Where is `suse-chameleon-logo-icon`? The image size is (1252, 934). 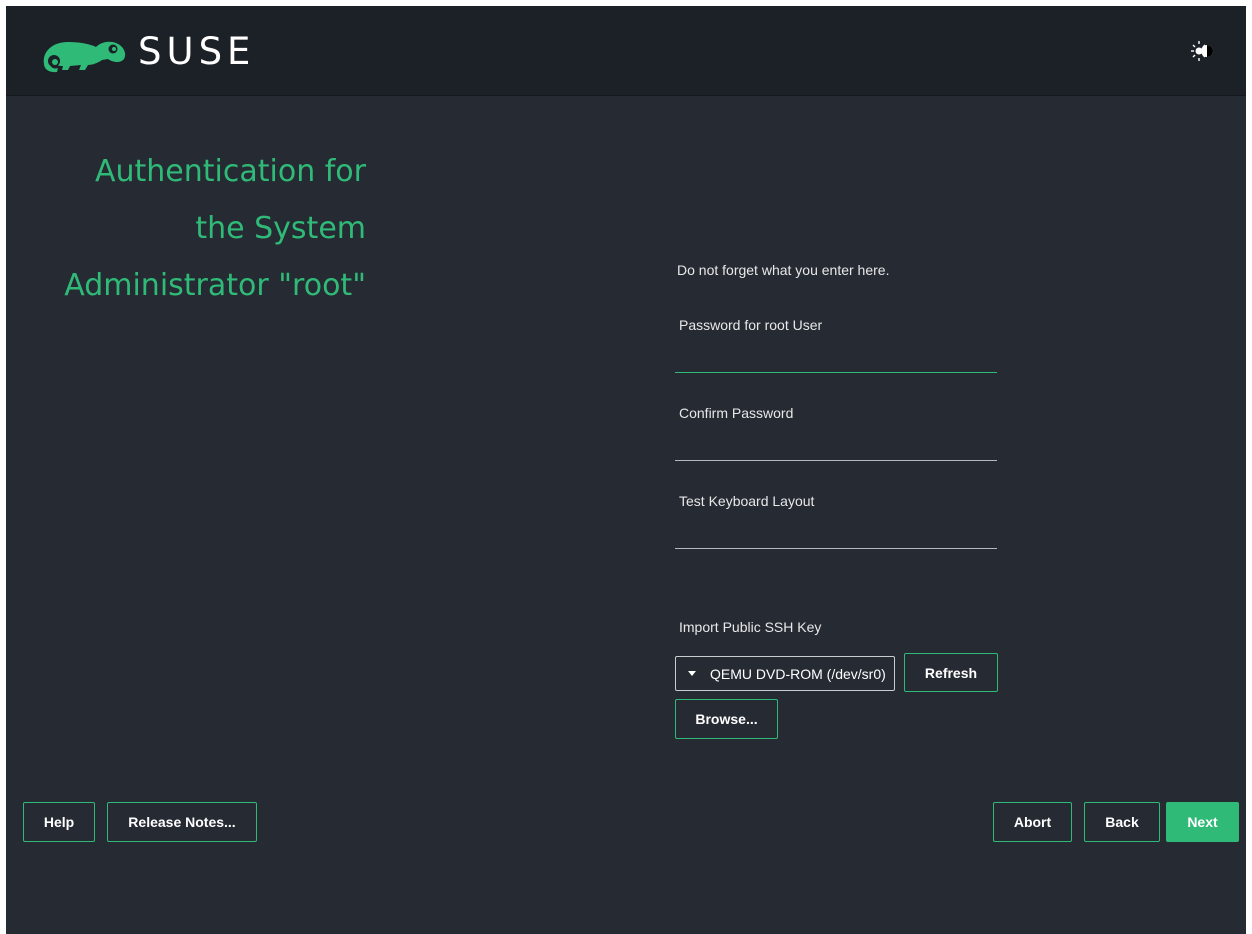
suse-chameleon-logo-icon is located at coordinates (84, 57).